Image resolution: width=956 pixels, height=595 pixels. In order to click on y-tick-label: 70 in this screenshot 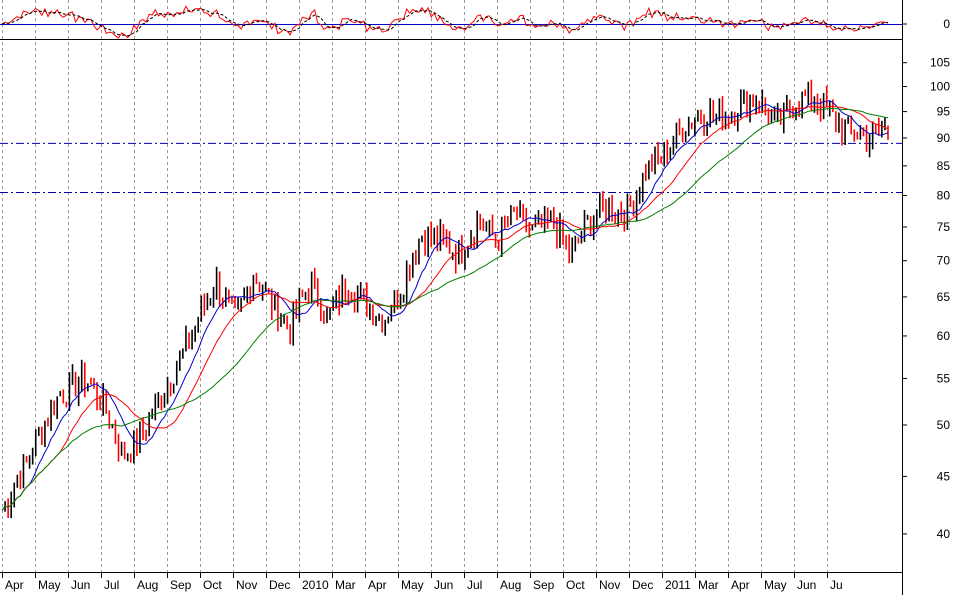, I will do `click(944, 261)`.